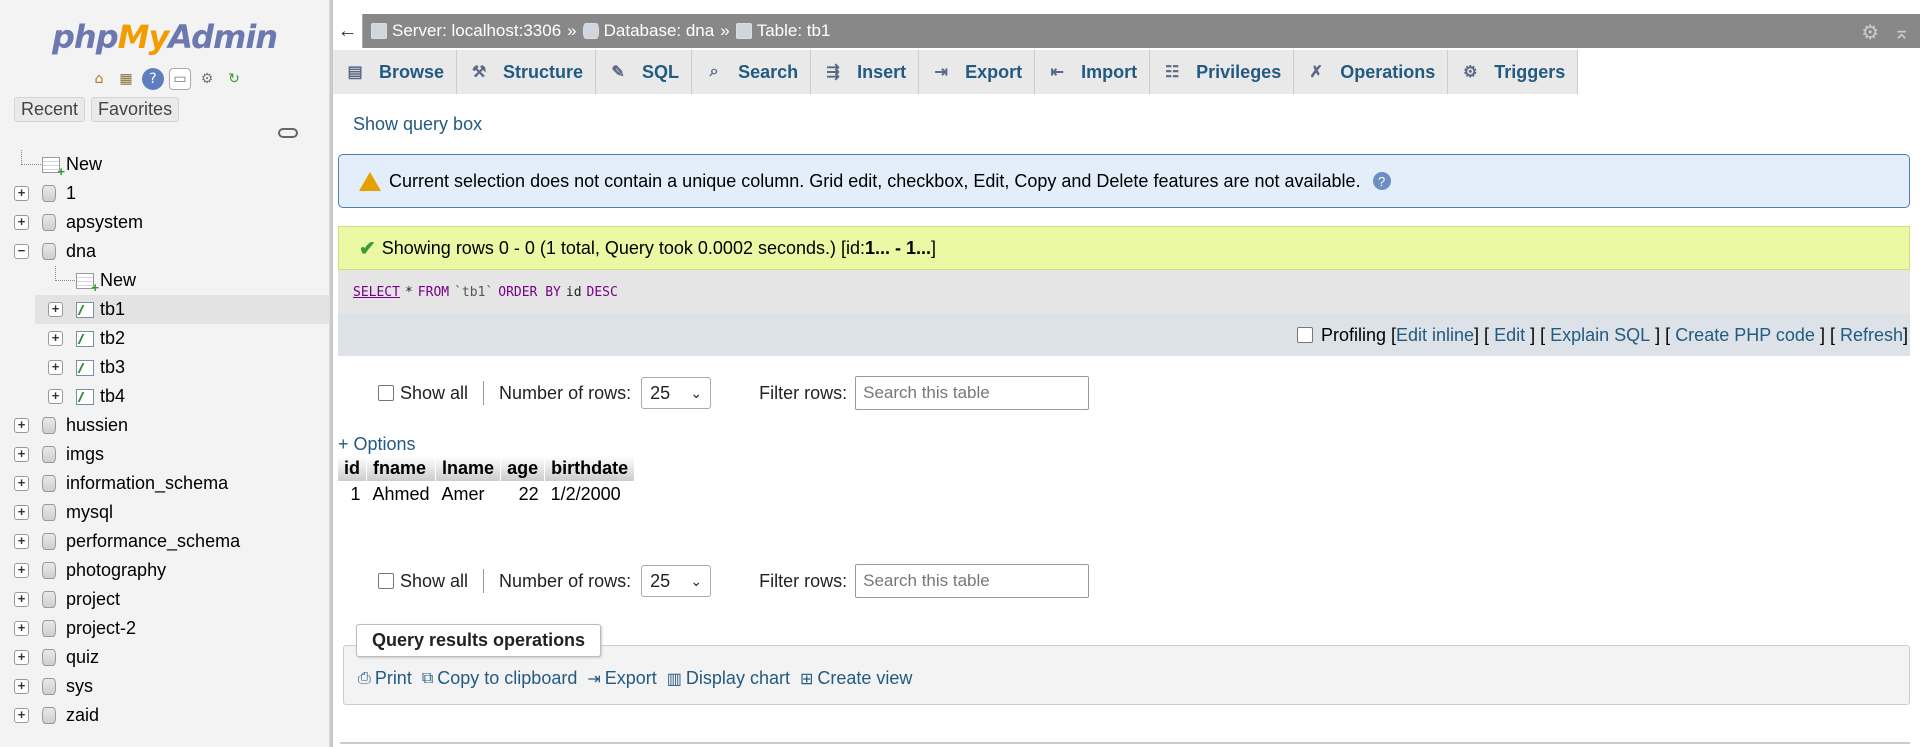 The height and width of the screenshot is (747, 1920). I want to click on column-header-birthdate: birthdate, so click(590, 468).